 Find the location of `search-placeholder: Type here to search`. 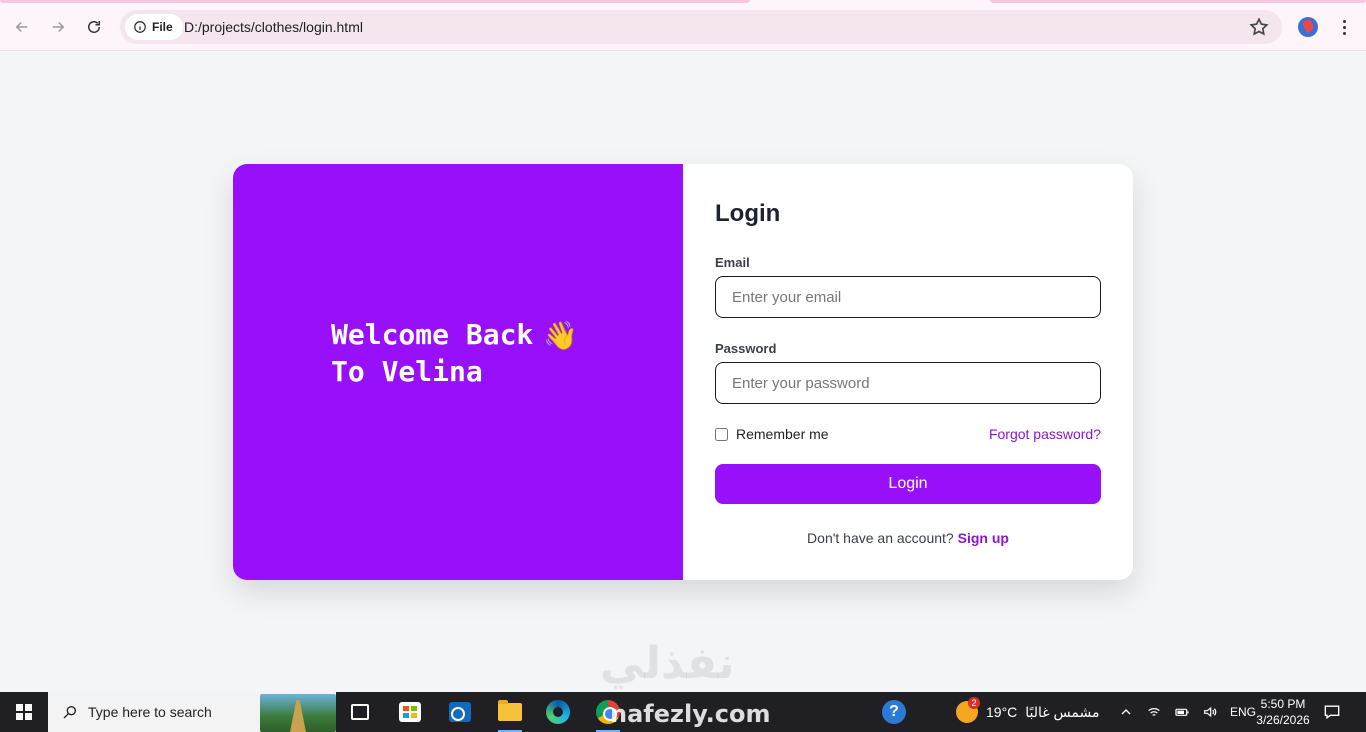

search-placeholder: Type here to search is located at coordinates (150, 712).